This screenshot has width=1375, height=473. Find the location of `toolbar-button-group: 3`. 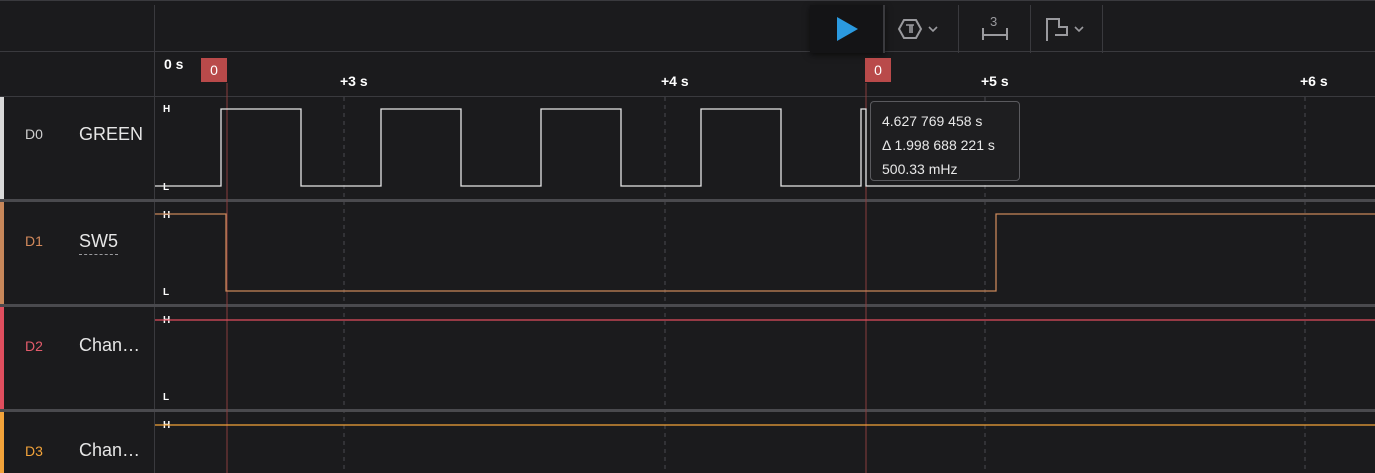

toolbar-button-group: 3 is located at coordinates (956, 29).